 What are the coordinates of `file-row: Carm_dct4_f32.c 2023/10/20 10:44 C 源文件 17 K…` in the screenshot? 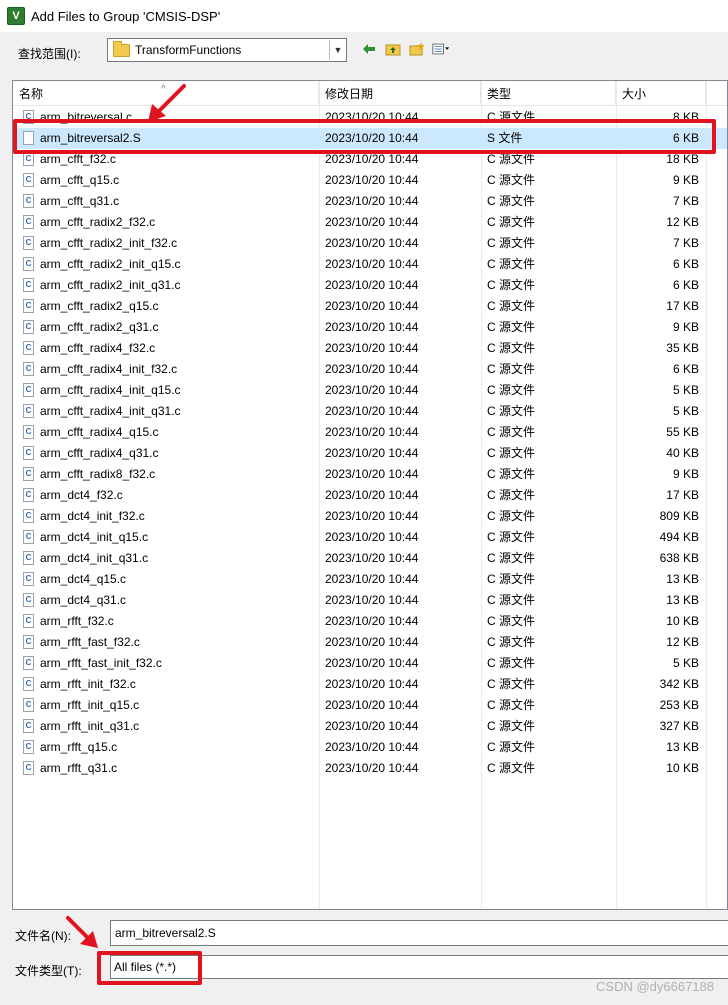 It's located at (370, 495).